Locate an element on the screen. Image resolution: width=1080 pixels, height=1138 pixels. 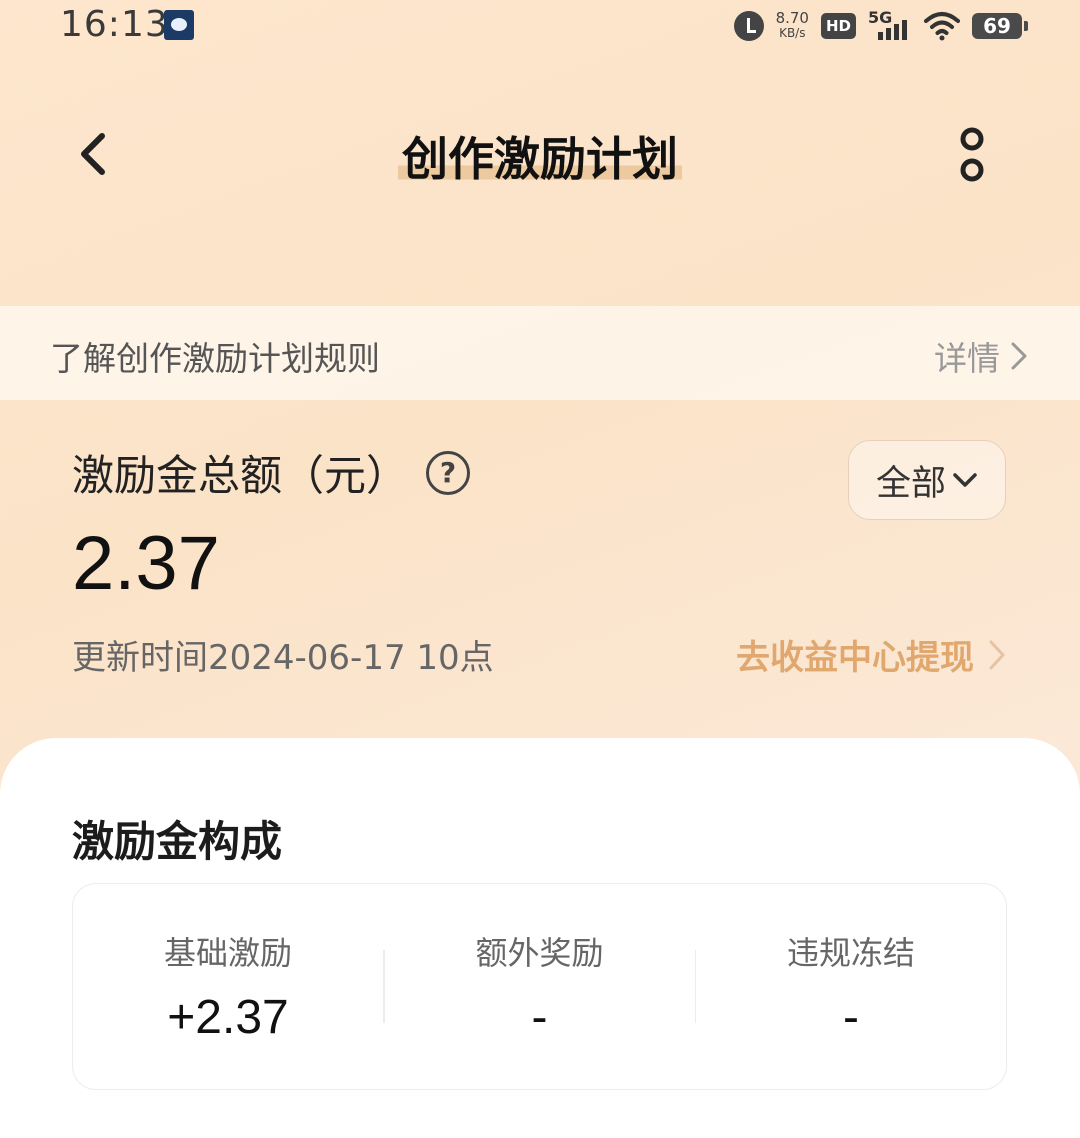
network-speed: 8.70 KB/s is located at coordinates (792, 26).